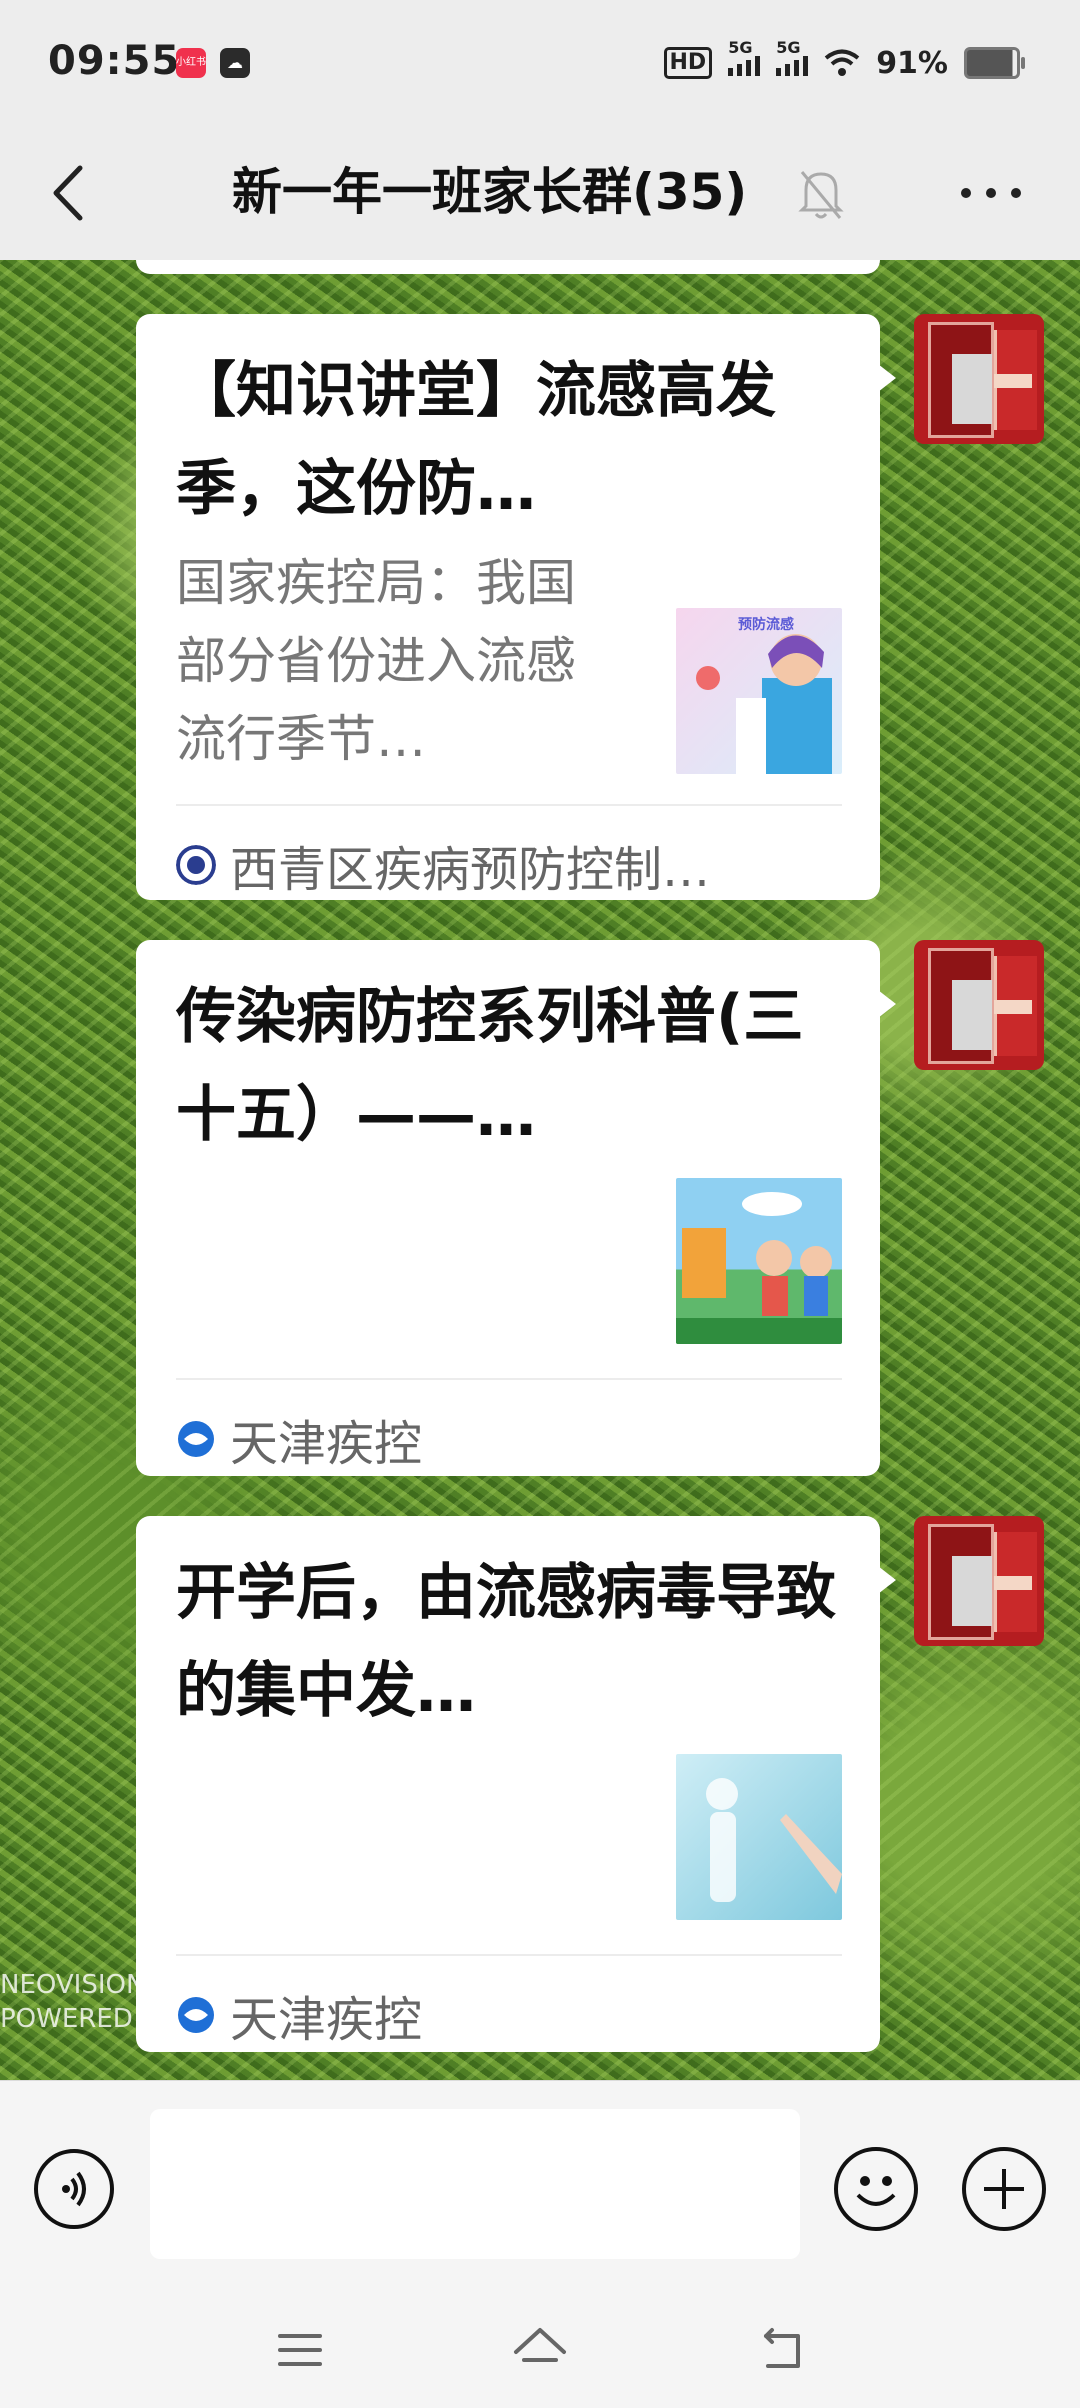 The width and height of the screenshot is (1080, 2408). I want to click on xiaohongshu-icon: 小红书, so click(191, 63).